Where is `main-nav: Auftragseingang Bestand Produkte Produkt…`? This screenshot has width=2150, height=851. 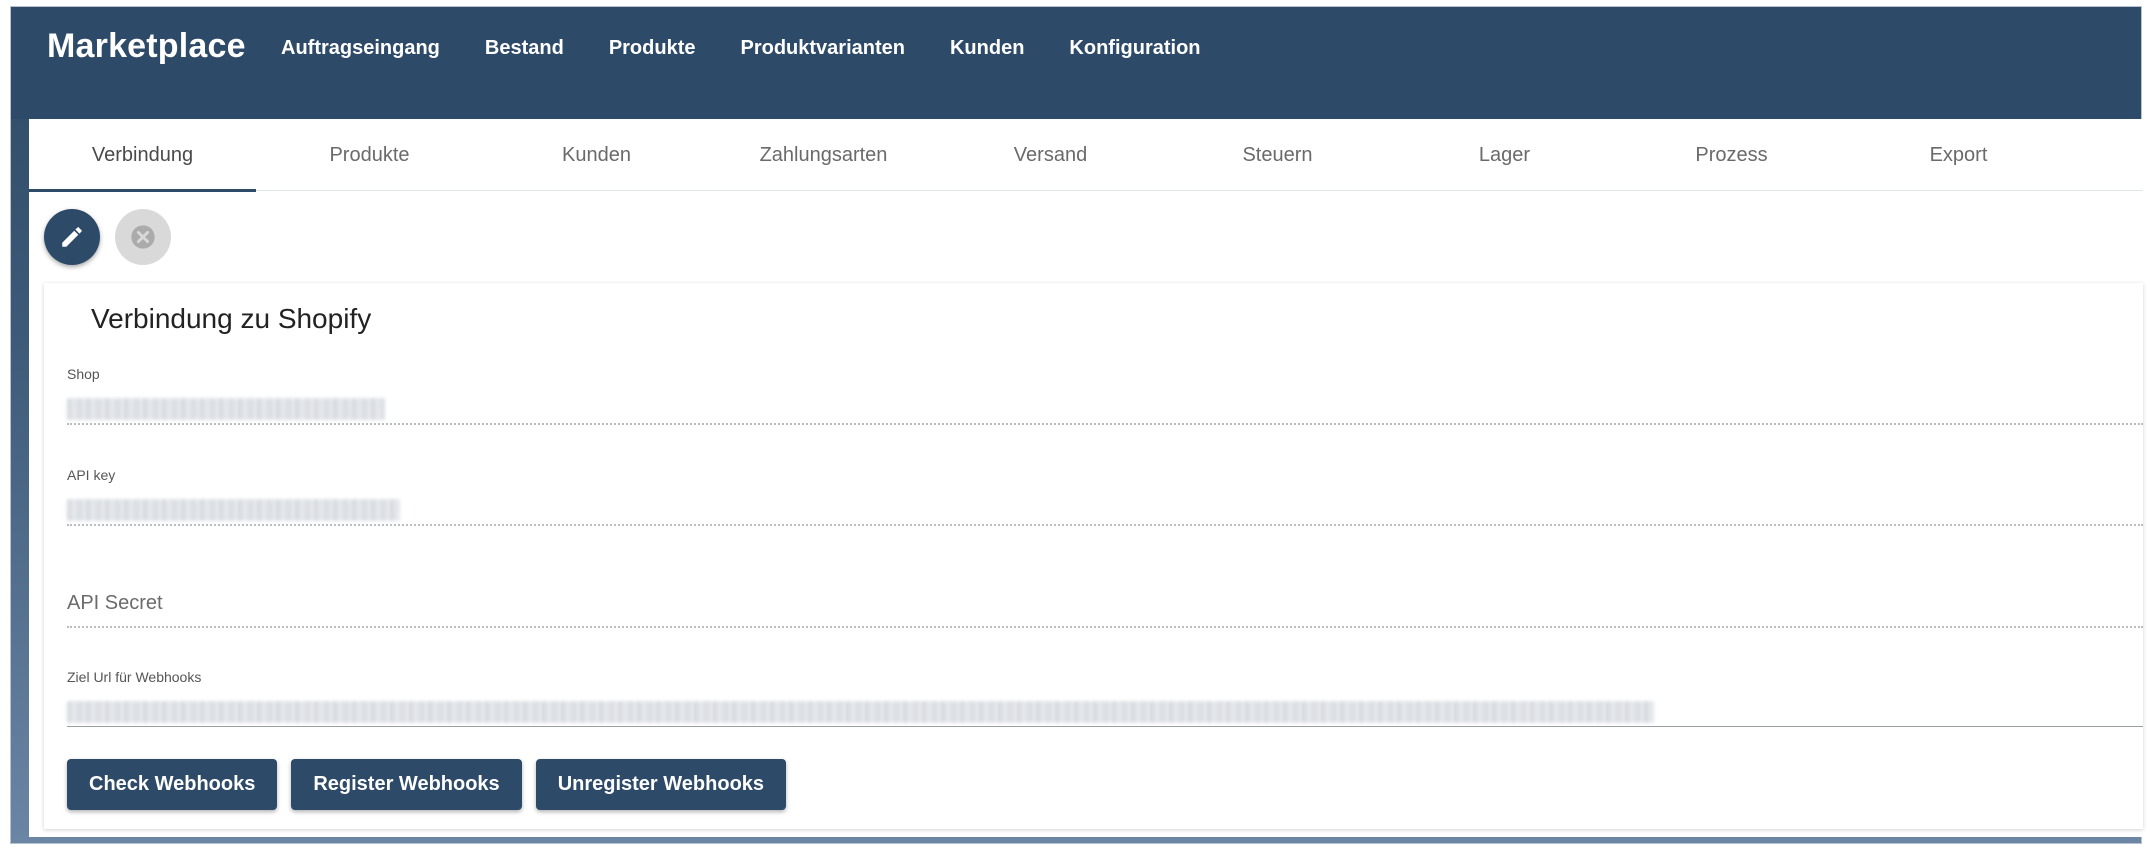 main-nav: Auftragseingang Bestand Produkte Produkt… is located at coordinates (763, 48).